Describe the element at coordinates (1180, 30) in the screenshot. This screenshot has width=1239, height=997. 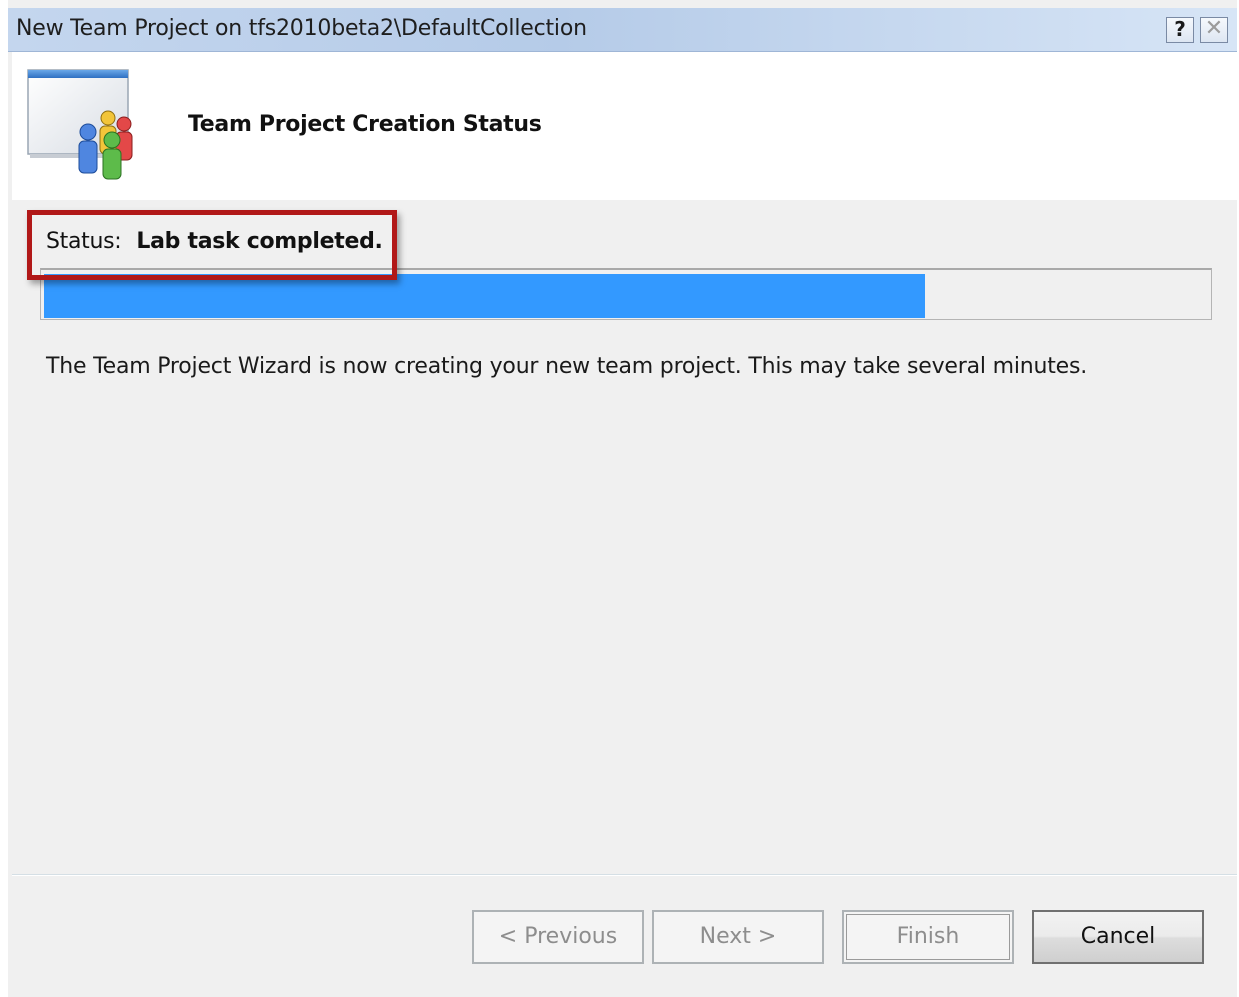
I see `help-button: ?` at that location.